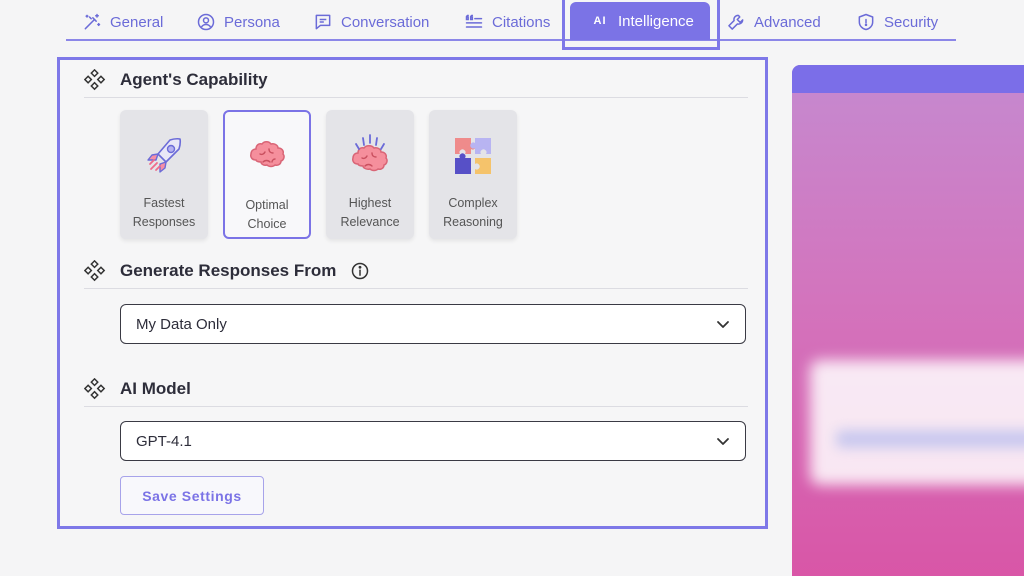 The image size is (1024, 576). Describe the element at coordinates (908, 79) in the screenshot. I see `preview-header` at that location.